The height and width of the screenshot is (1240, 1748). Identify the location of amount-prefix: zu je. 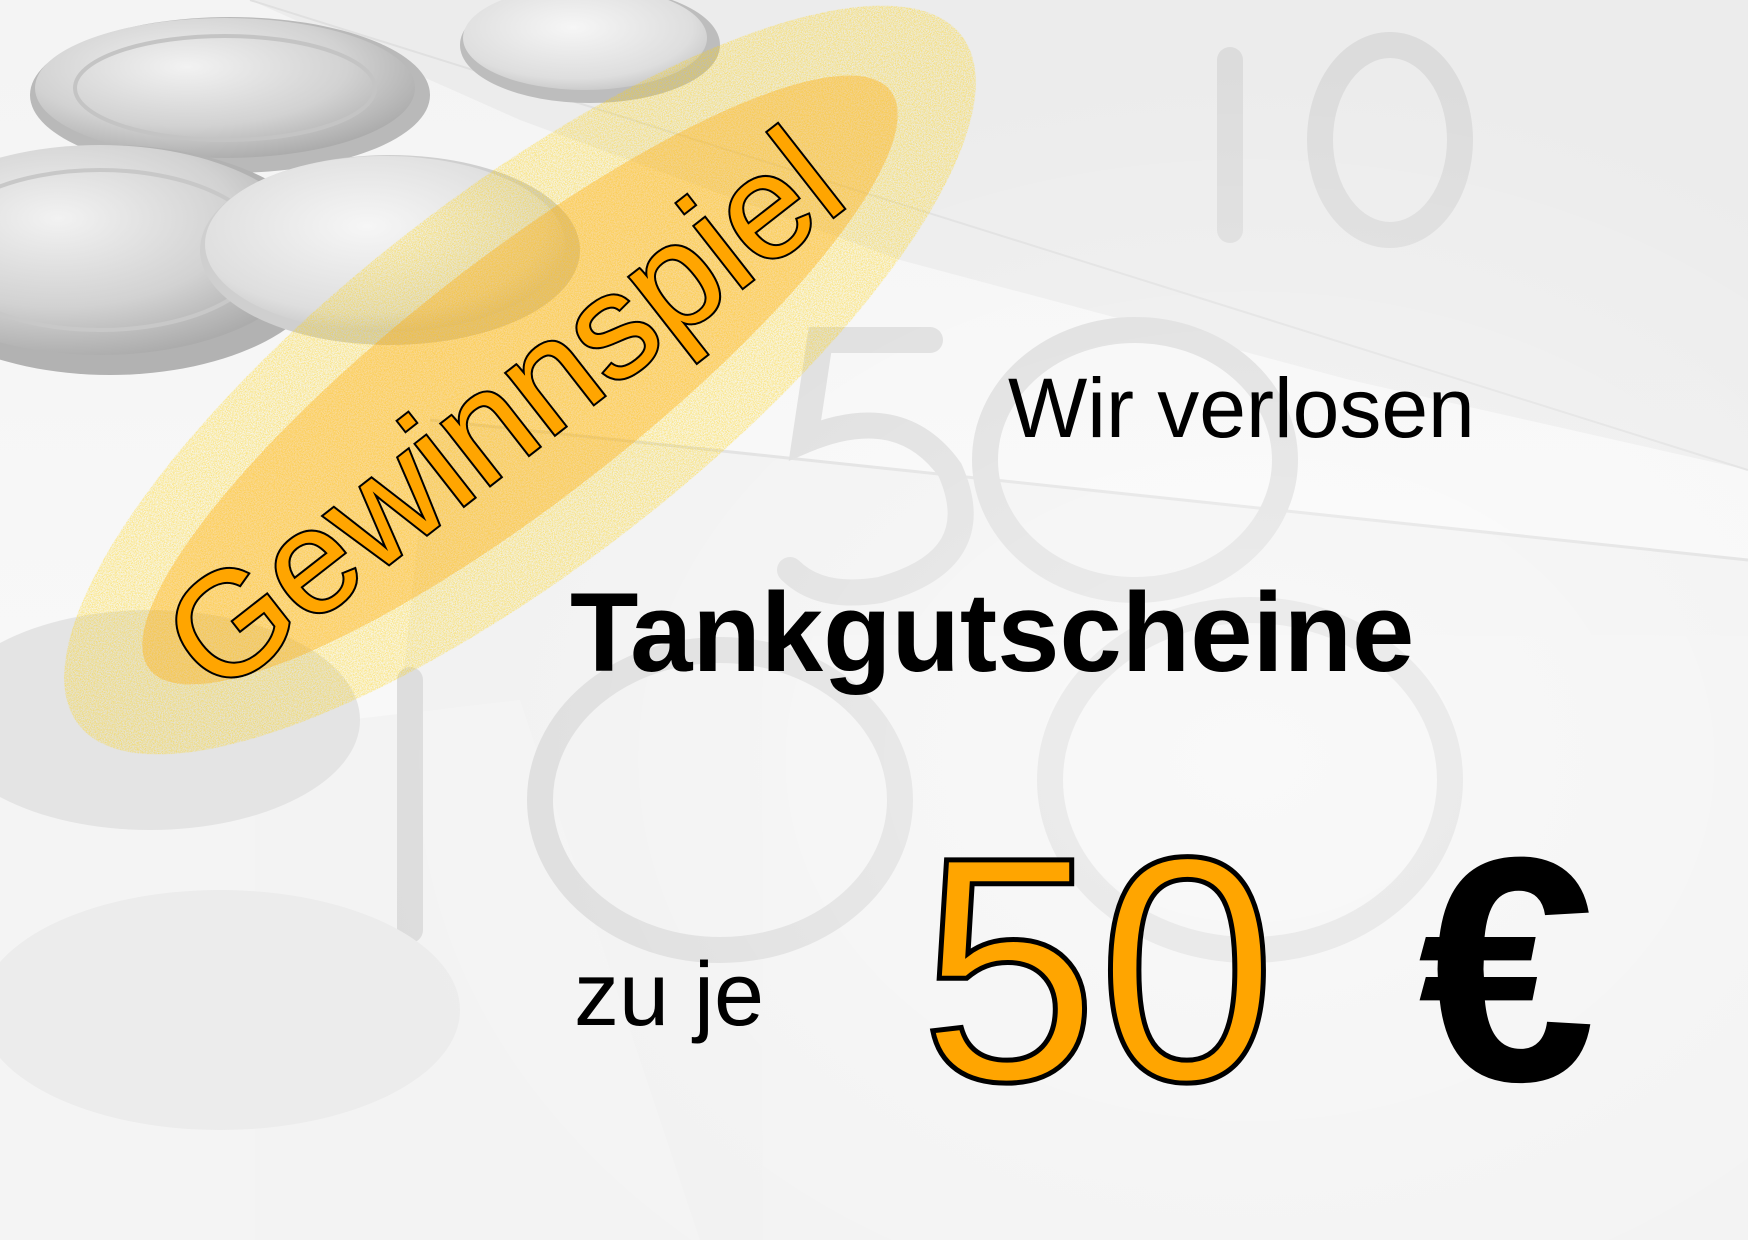
(669, 995).